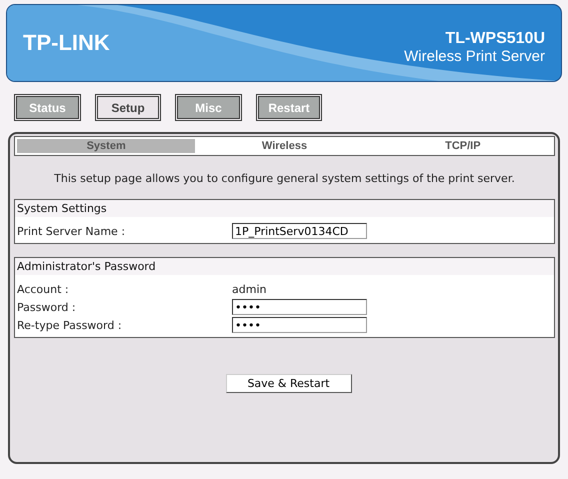  Describe the element at coordinates (463, 146) in the screenshot. I see `tab: TCP/IP` at that location.